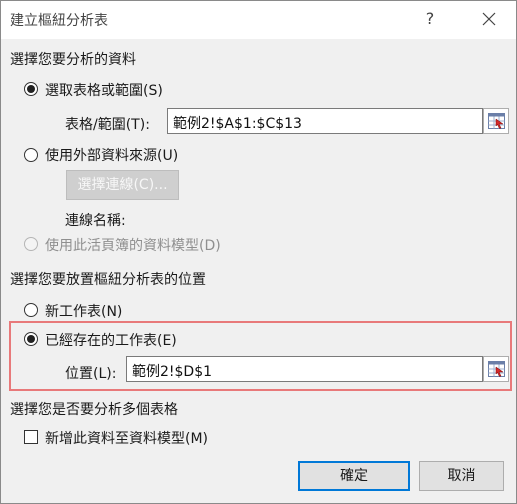  I want to click on label-connection-name: 連線名稱:, so click(95, 221).